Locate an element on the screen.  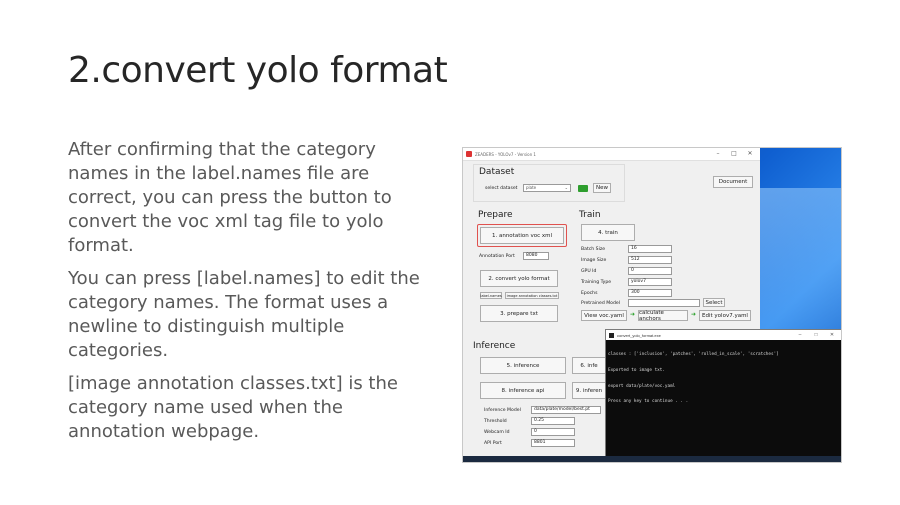
api-port-label: API Port is located at coordinates (493, 443).